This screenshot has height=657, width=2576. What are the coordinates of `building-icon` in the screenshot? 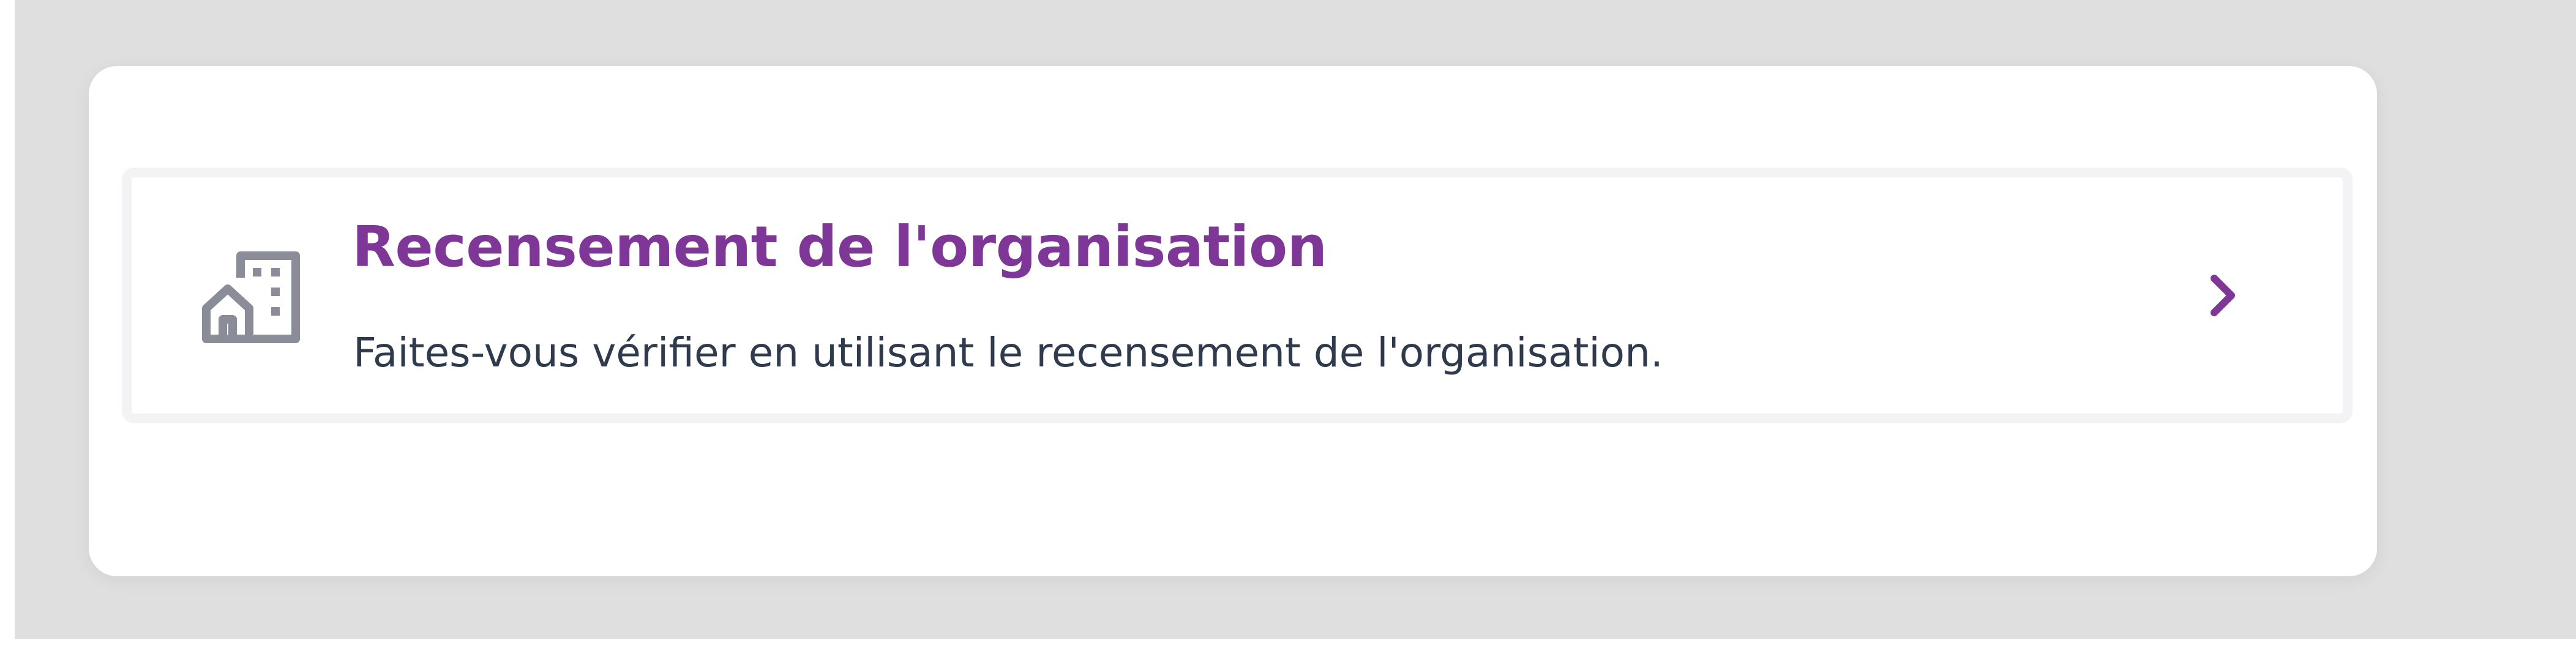 It's located at (251, 297).